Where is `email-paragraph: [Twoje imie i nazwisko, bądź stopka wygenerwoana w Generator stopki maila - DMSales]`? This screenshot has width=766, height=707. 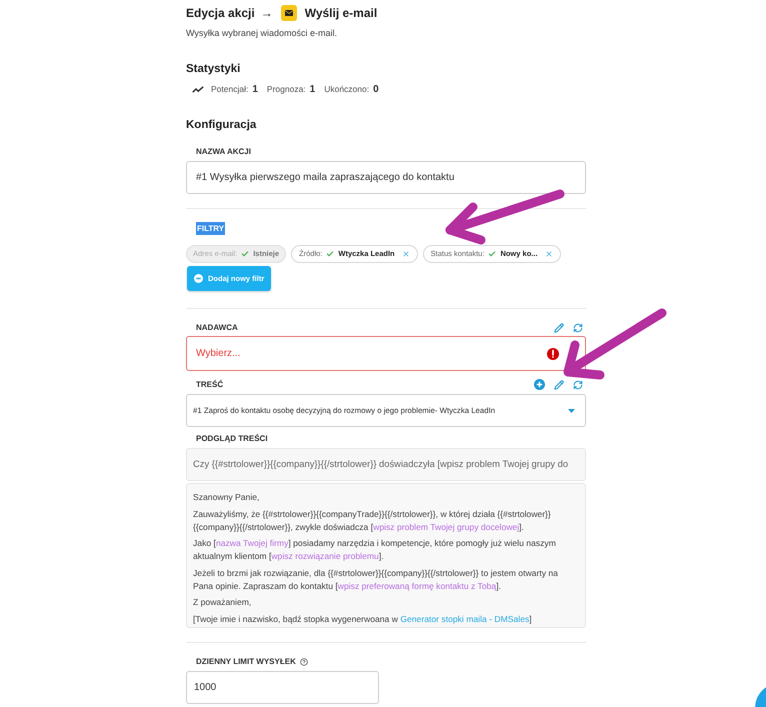 email-paragraph: [Twoje imie i nazwisko, bądź stopka wygenerwoana w Generator stopki maila - DMSales] is located at coordinates (363, 619).